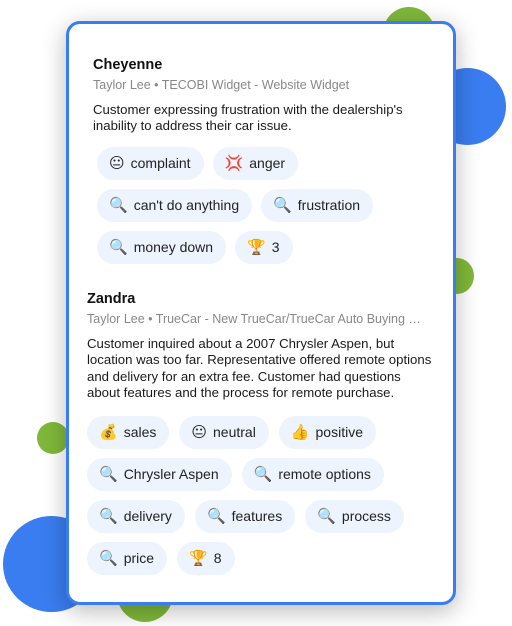 The height and width of the screenshot is (626, 512). I want to click on tag-label: money down, so click(173, 247).